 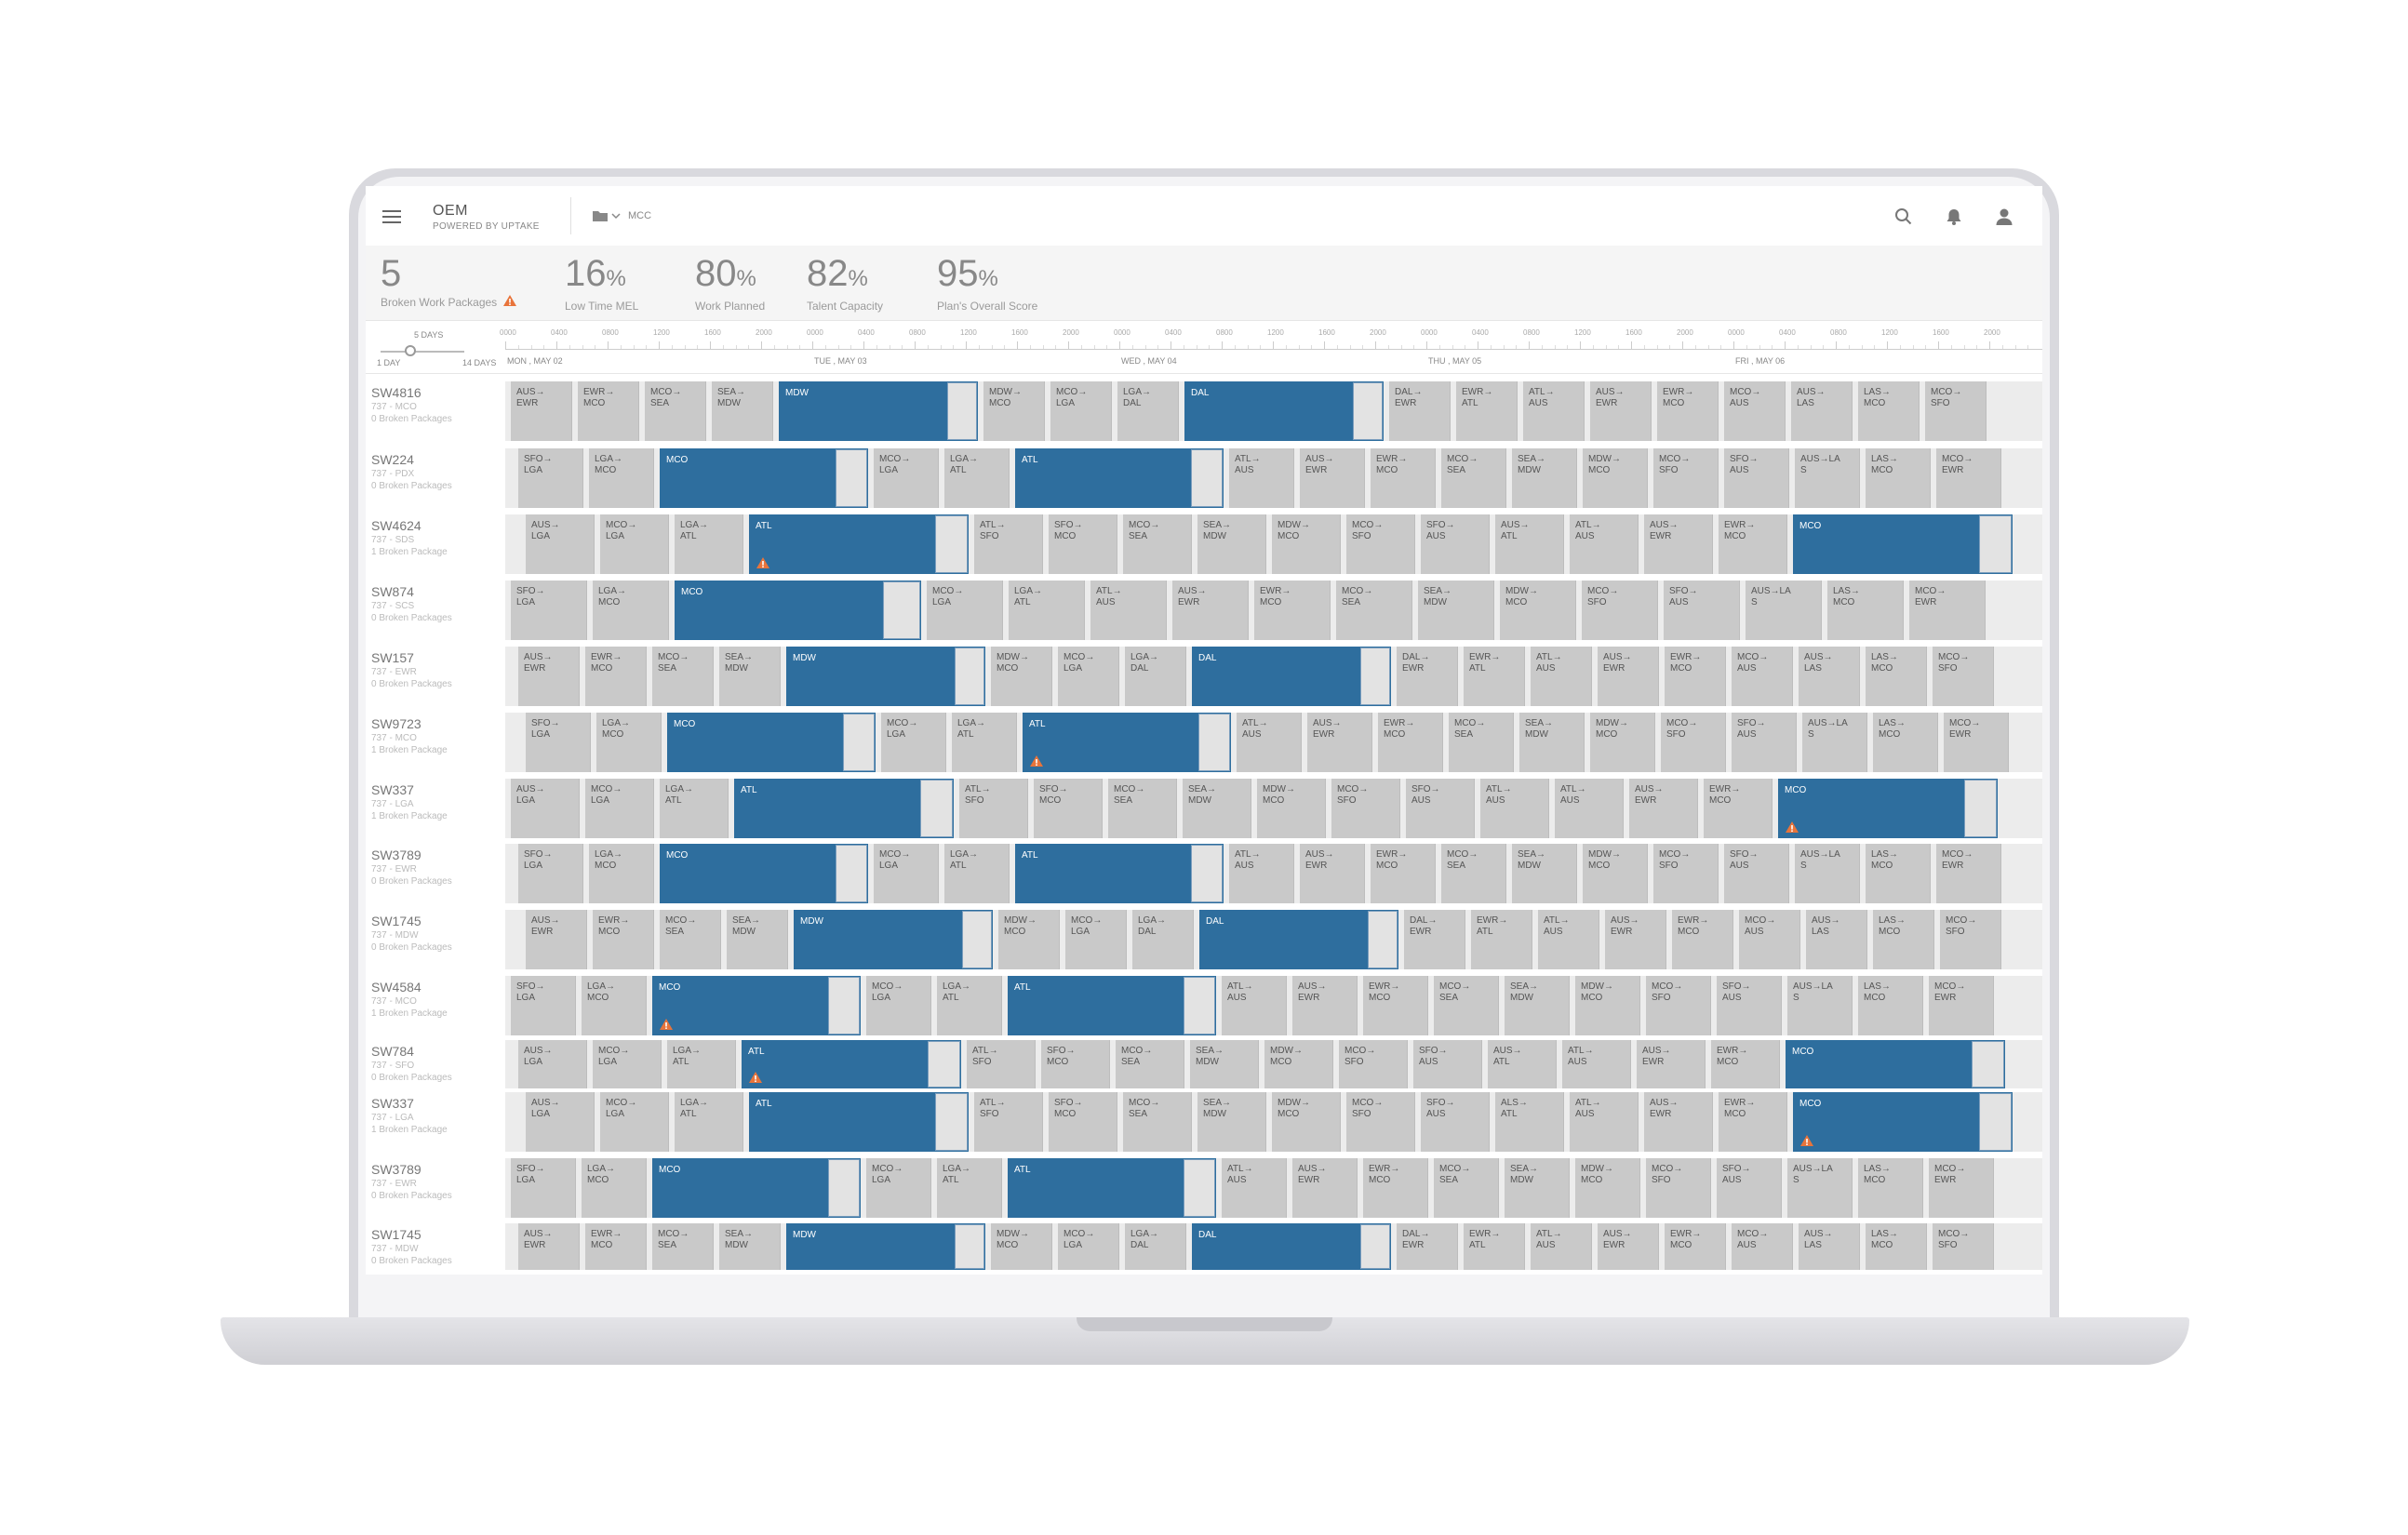 What do you see at coordinates (435, 603) in the screenshot?
I see `aircraft-info: SW874 737 - SCS 0 Broken Packages` at bounding box center [435, 603].